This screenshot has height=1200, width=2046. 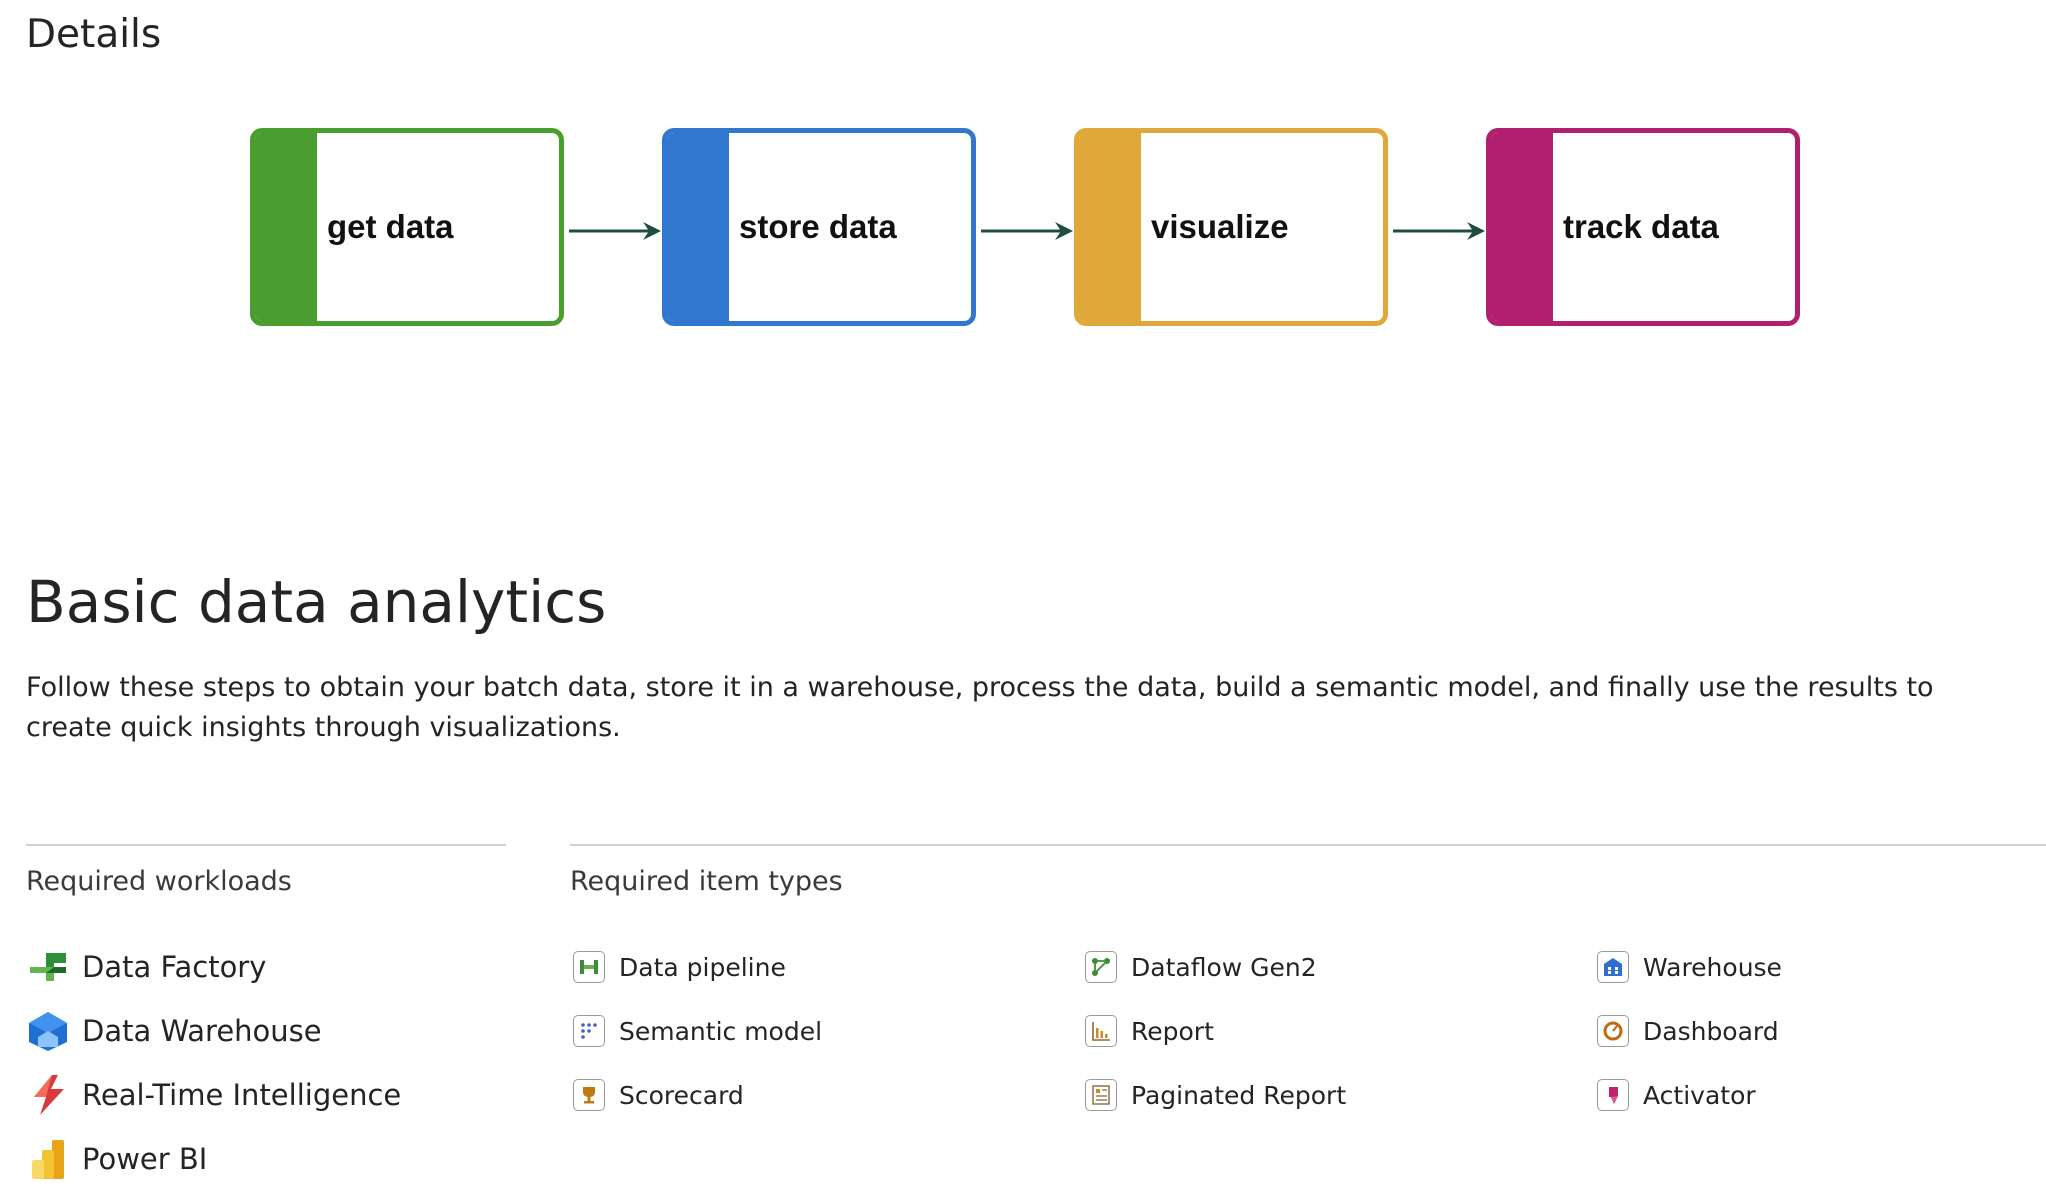 What do you see at coordinates (1613, 967) in the screenshot?
I see `warehouse-icon` at bounding box center [1613, 967].